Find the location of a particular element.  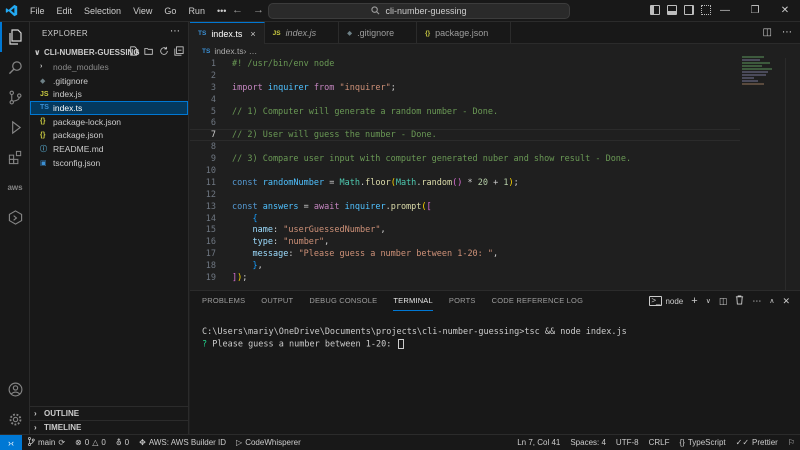

code-line: 19]); is located at coordinates (465, 278).